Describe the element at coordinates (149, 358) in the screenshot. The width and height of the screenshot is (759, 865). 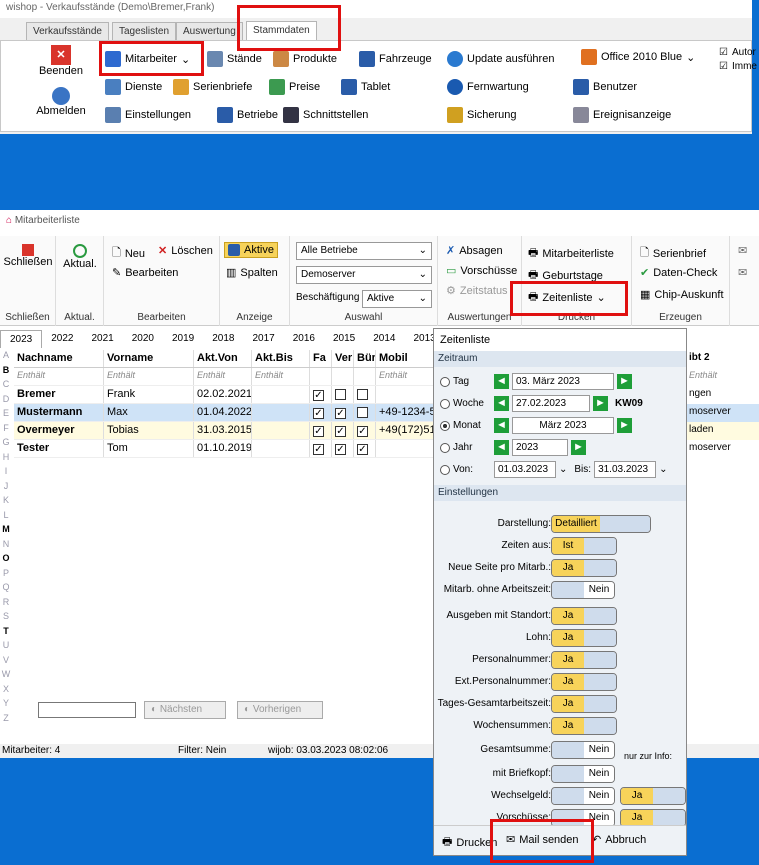
I see `col-vorname: Vorname` at that location.